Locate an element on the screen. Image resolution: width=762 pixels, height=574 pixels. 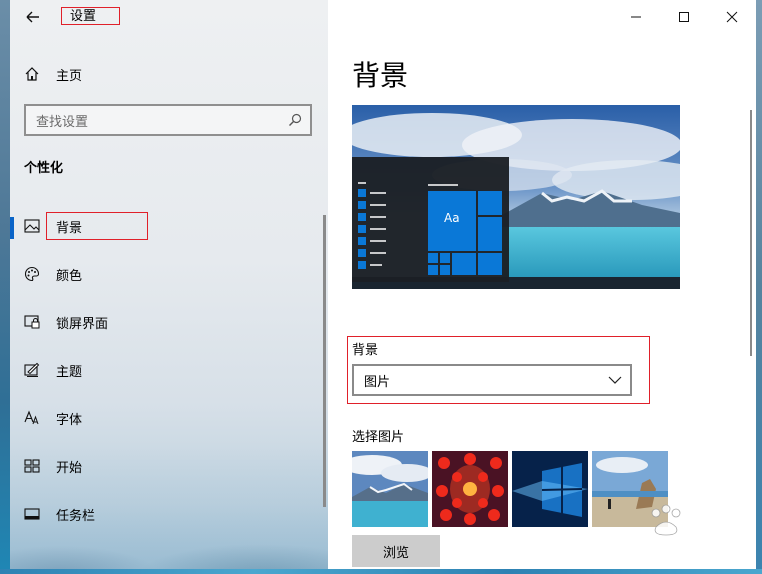
back-arrow-icon is located at coordinates (32, 17).